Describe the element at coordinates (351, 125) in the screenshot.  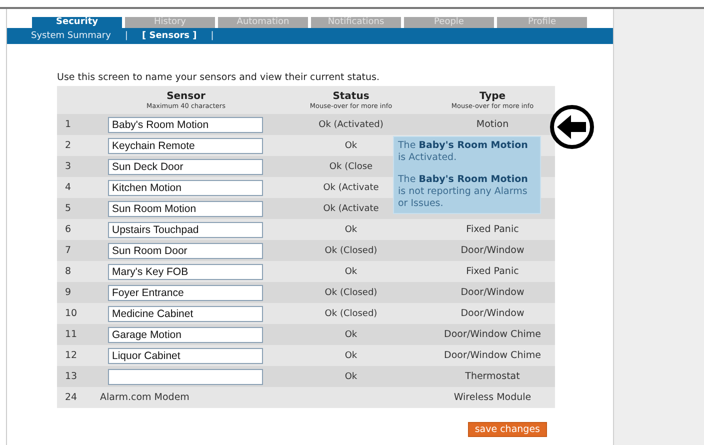
I see `status-text: Ok (Activated)` at that location.